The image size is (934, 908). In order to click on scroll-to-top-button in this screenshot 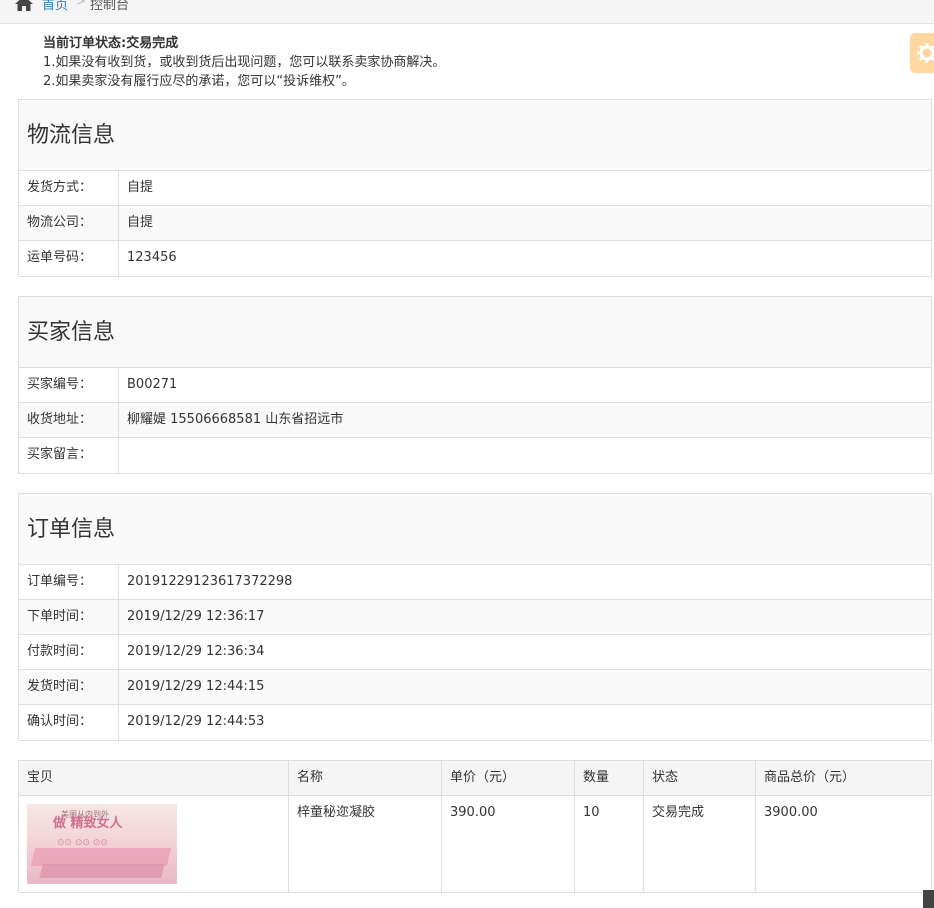, I will do `click(928, 899)`.